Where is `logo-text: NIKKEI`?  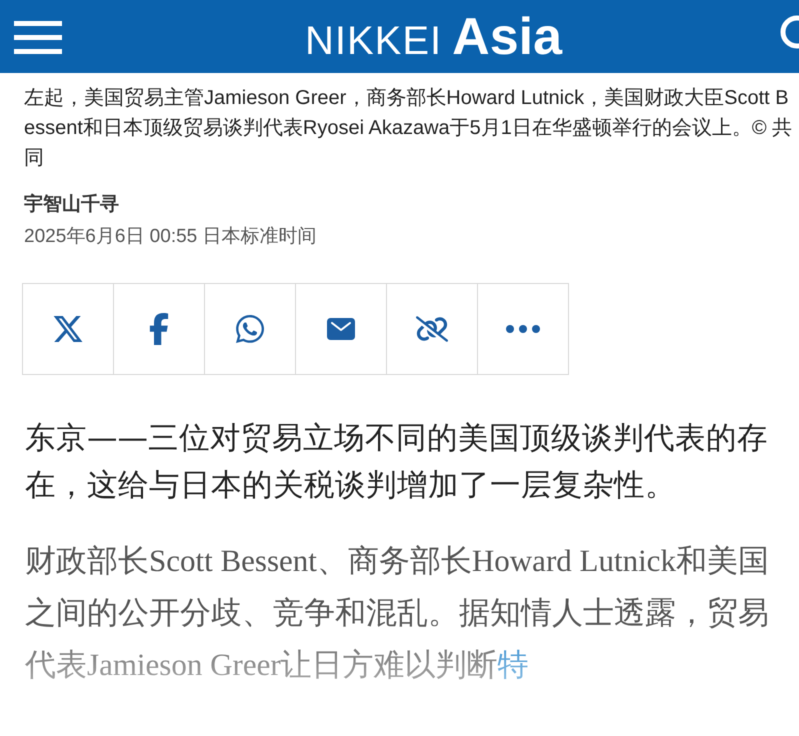 logo-text: NIKKEI is located at coordinates (373, 41).